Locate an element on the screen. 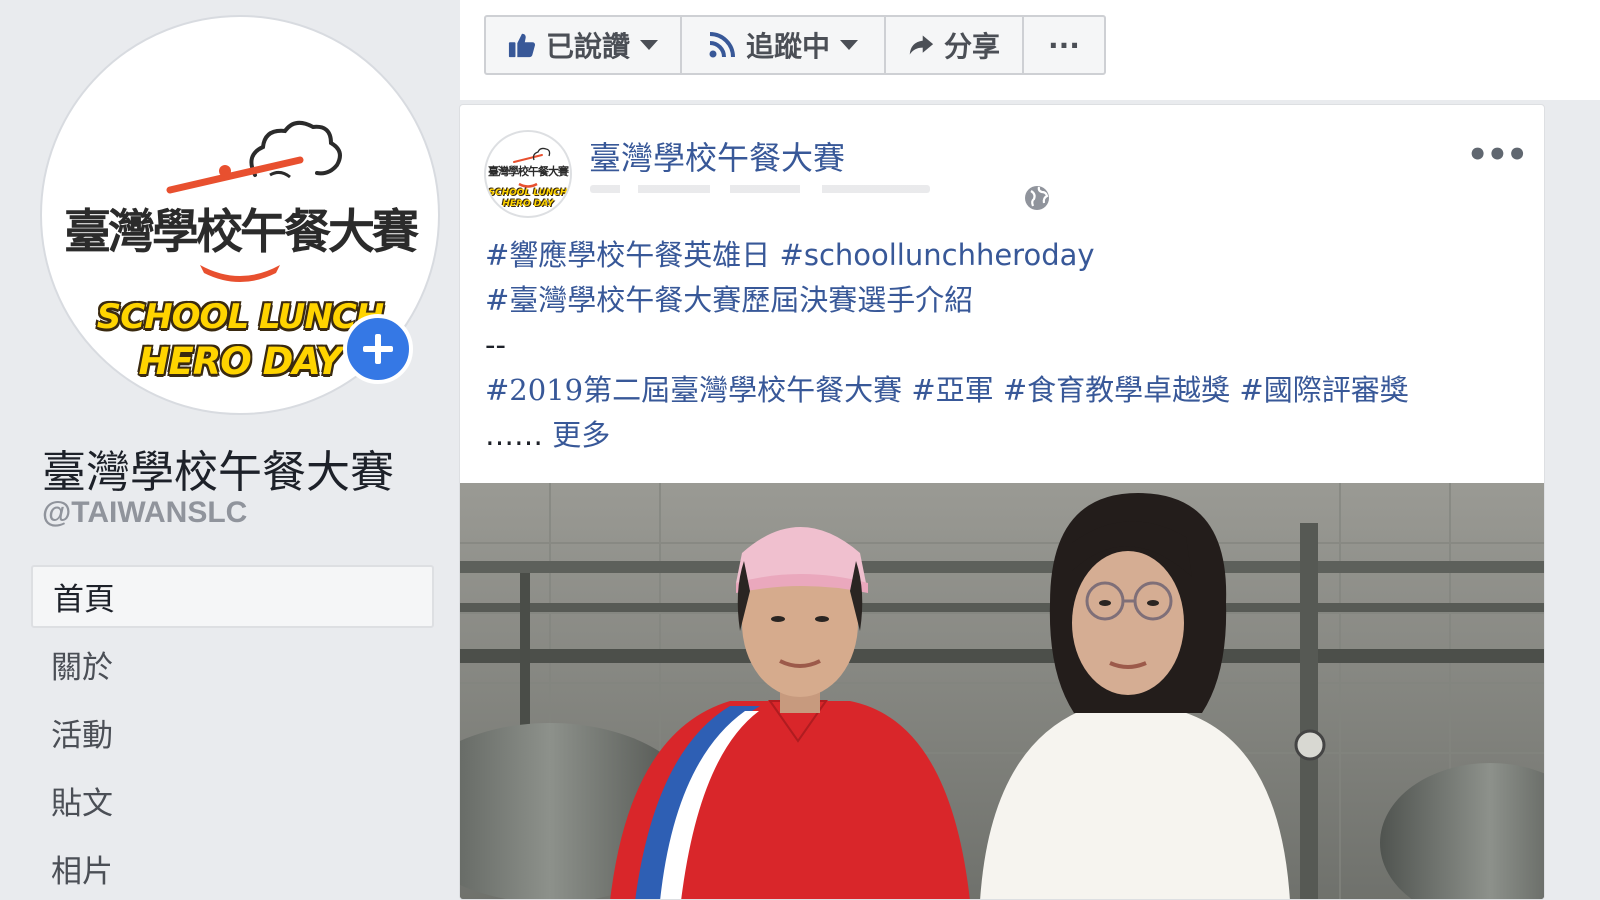 This screenshot has width=1600, height=900. more-actions-button: ··· is located at coordinates (1064, 45).